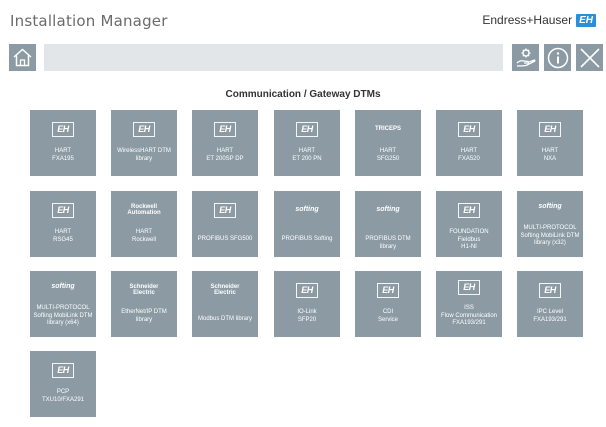 This screenshot has height=427, width=606. I want to click on tile-label: ISS Flow Communication FXA193/291, so click(469, 315).